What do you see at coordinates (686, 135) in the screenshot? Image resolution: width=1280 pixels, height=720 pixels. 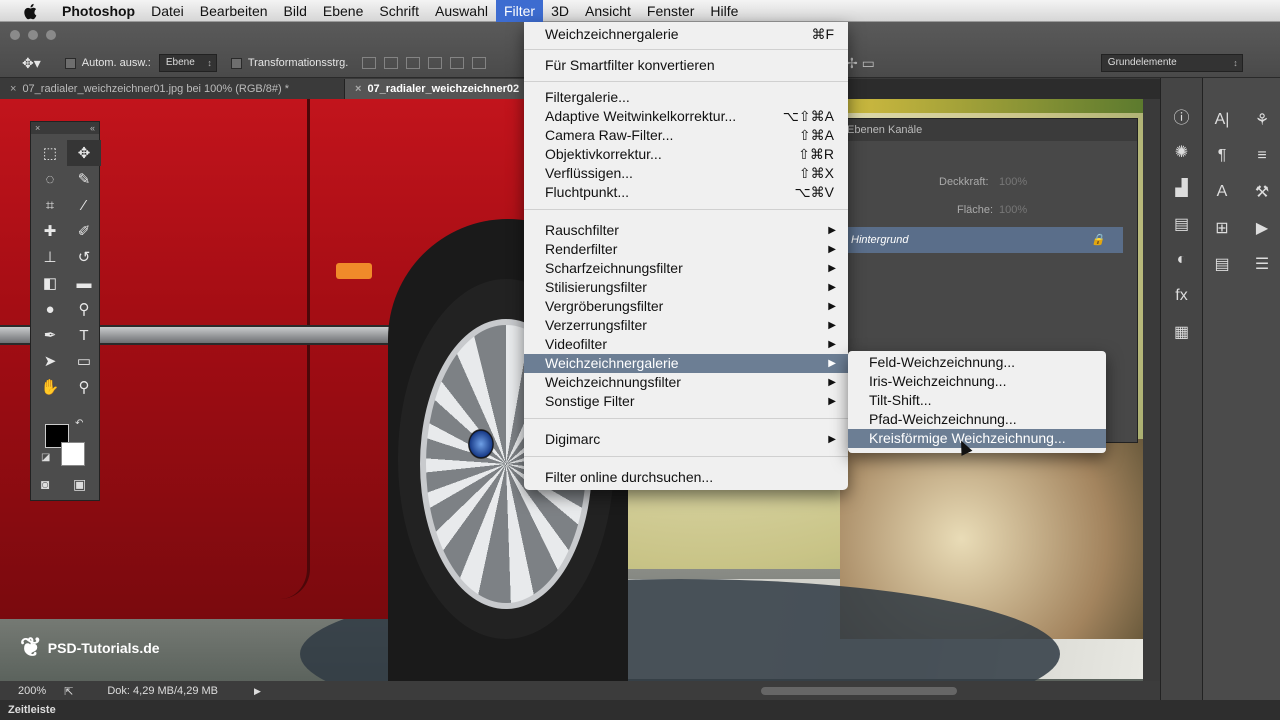 I see `menu-item-camera-raw: Camera Raw-Filter... ⇧⌘A` at bounding box center [686, 135].